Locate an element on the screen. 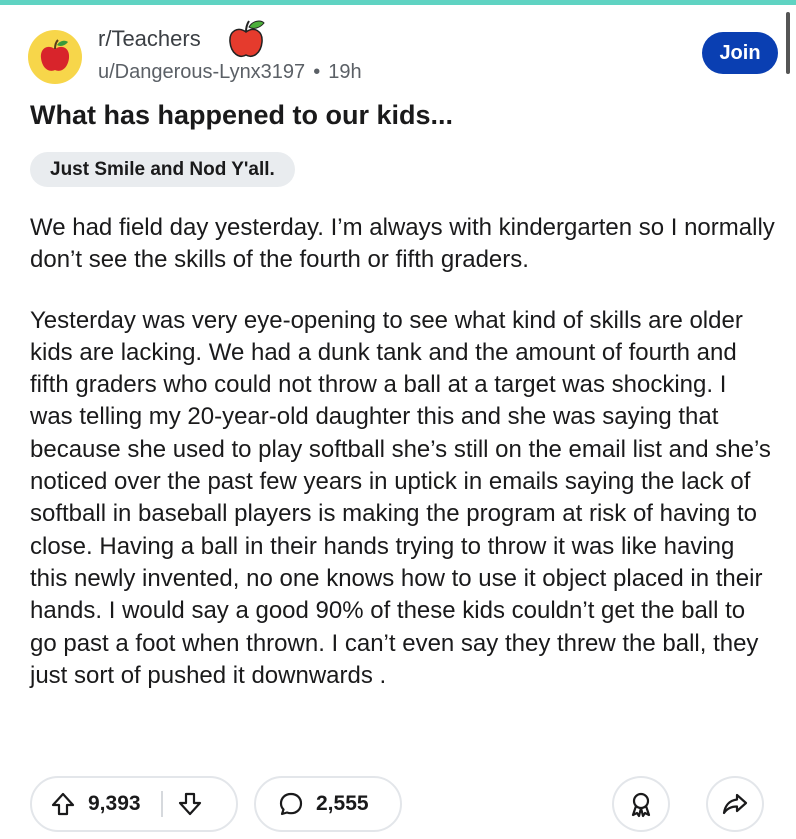  post-flair: Just Smile and Nod Y'all. is located at coordinates (162, 169).